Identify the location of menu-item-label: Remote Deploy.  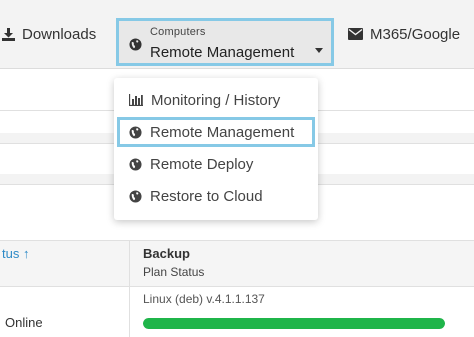
(202, 164).